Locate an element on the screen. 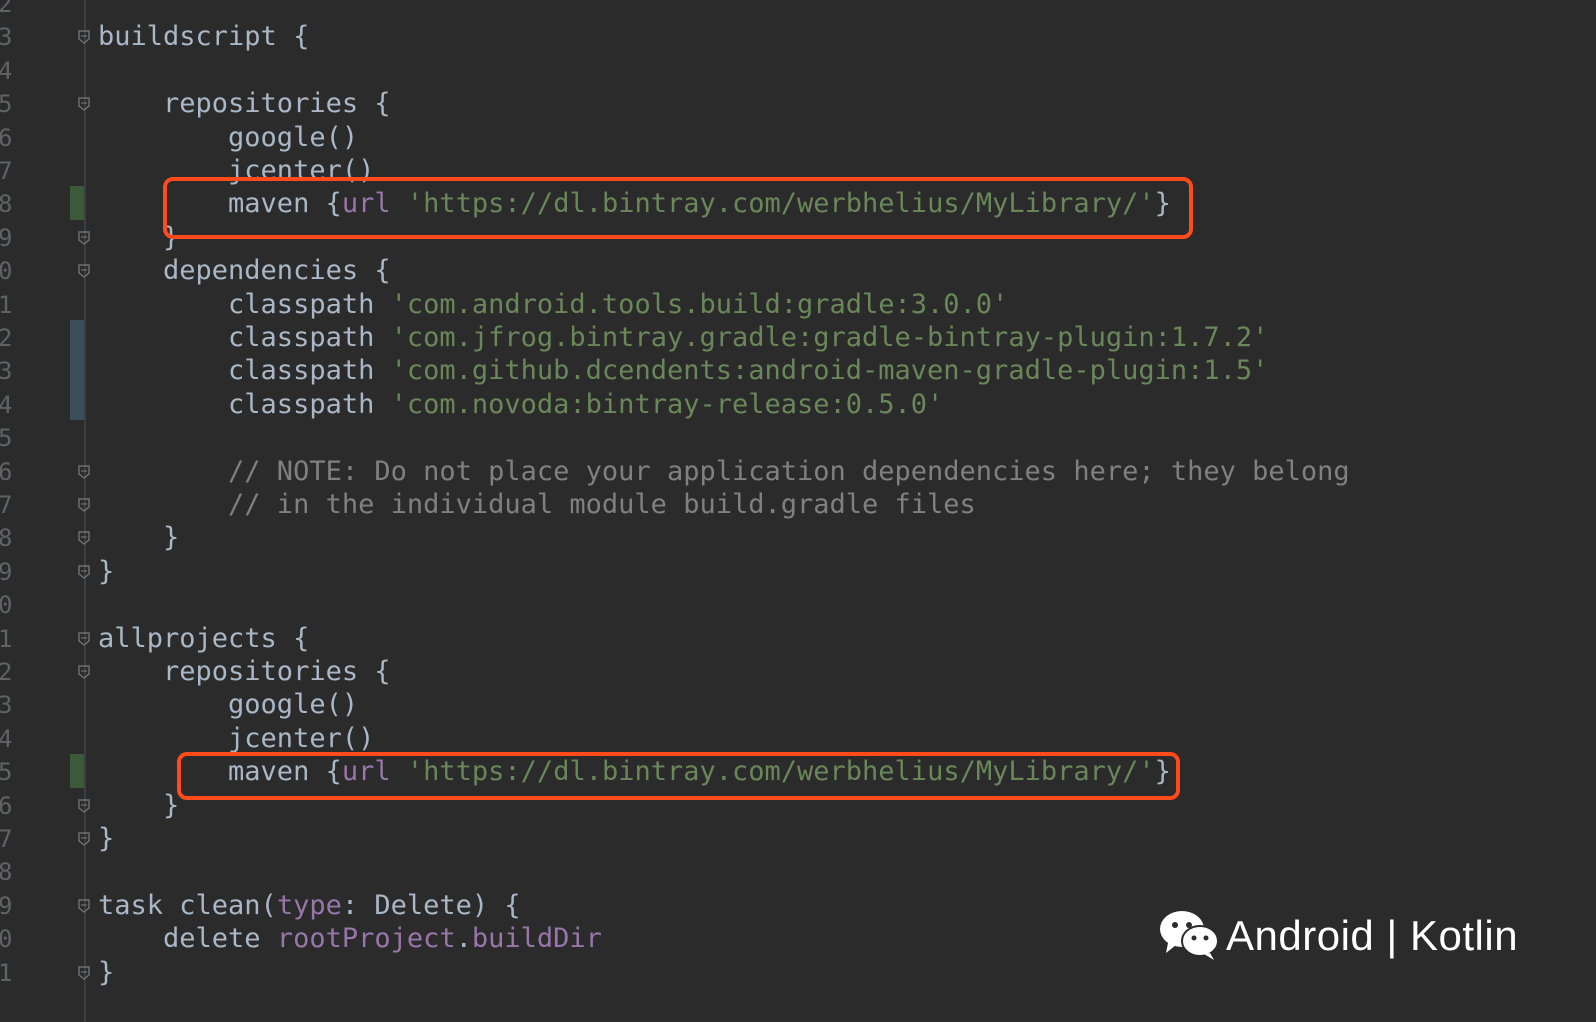 Image resolution: width=1596 pixels, height=1022 pixels. watermark: Android | Kotlin is located at coordinates (1338, 936).